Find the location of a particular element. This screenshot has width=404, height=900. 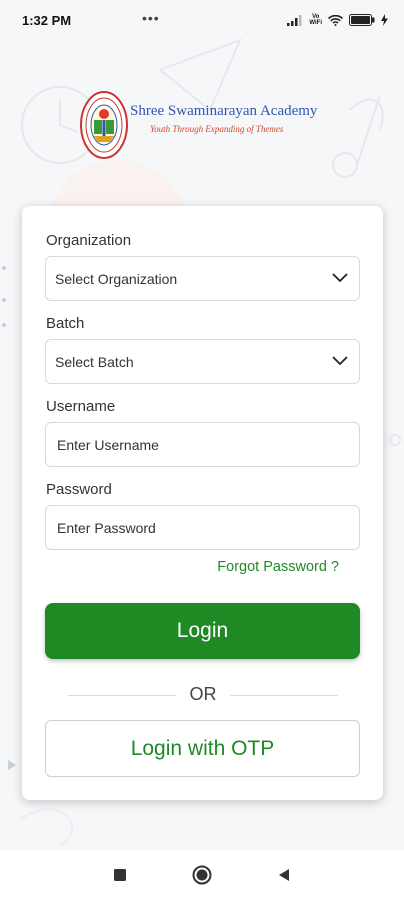

status-time: 1:32 PM is located at coordinates (47, 20).